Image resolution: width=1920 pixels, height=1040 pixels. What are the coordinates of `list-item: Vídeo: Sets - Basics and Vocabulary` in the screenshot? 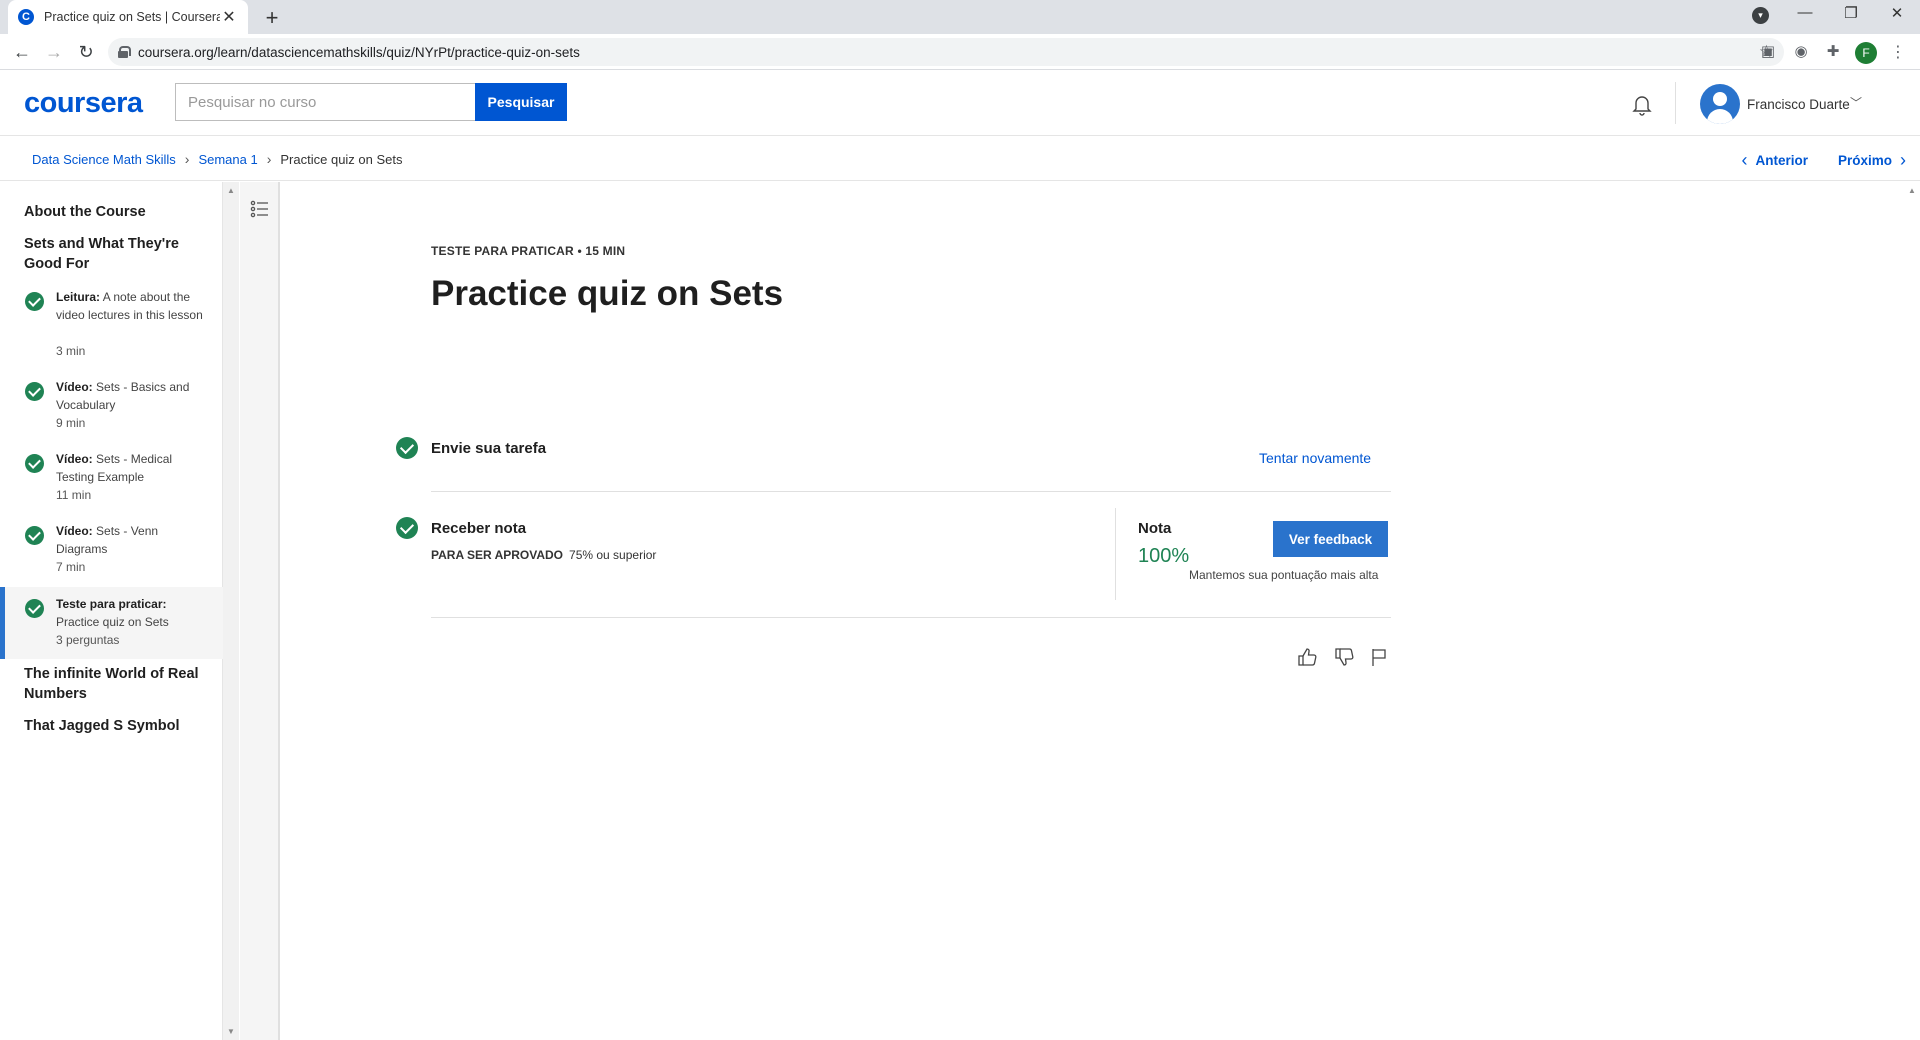 It's located at (131, 396).